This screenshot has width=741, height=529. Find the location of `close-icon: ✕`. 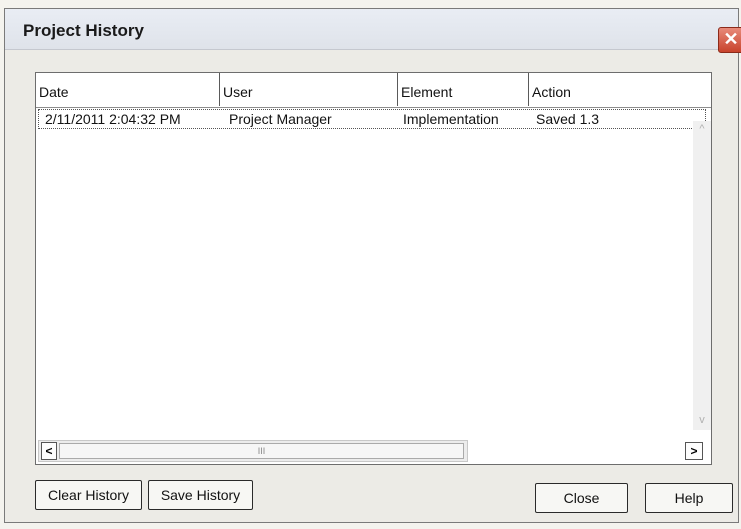

close-icon: ✕ is located at coordinates (729, 40).